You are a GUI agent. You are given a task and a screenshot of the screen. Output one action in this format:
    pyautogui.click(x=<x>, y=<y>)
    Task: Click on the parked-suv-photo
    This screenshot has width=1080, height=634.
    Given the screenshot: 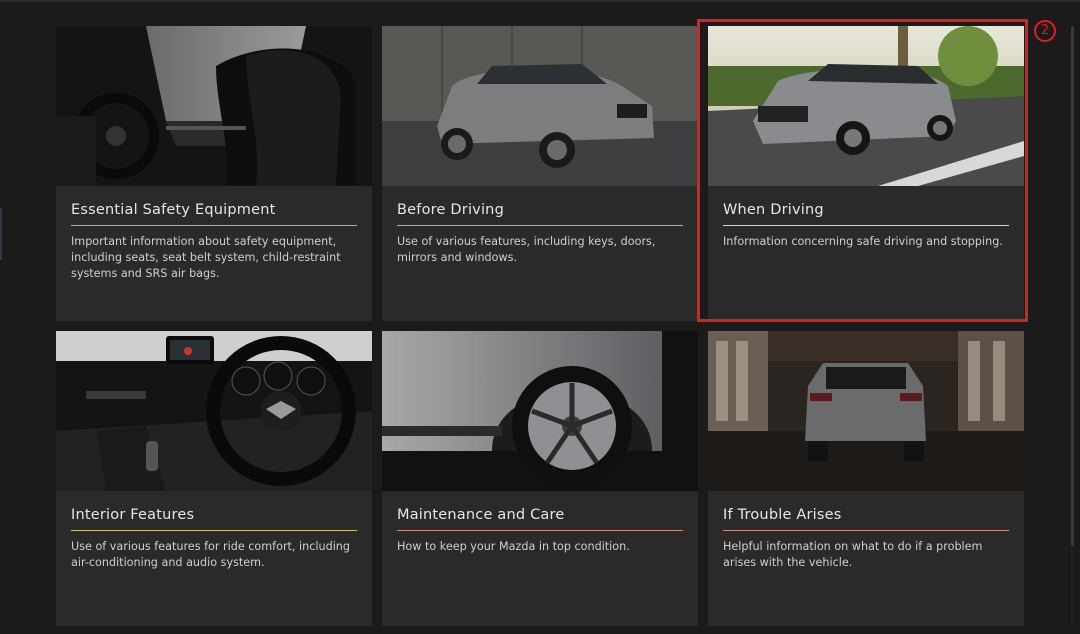 What is the action you would take?
    pyautogui.click(x=540, y=106)
    